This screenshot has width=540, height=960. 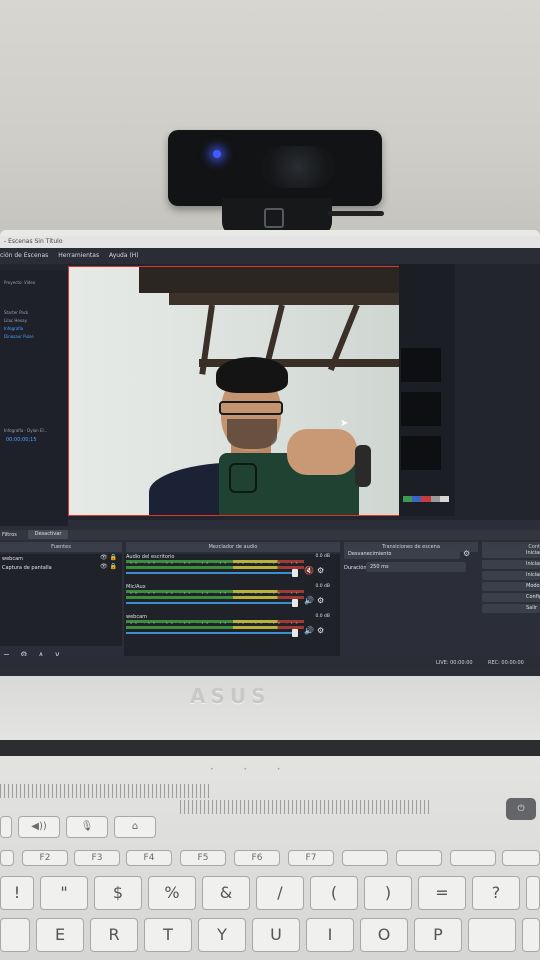 I want to click on premiere-item: Infografía, so click(x=14, y=328).